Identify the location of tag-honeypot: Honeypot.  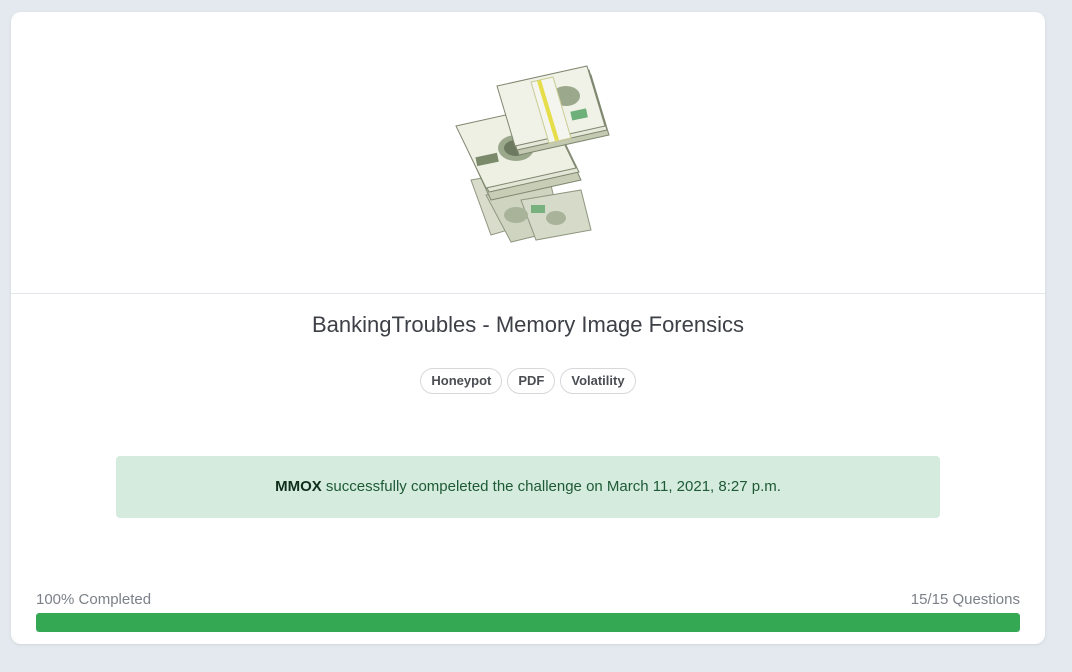
(461, 381).